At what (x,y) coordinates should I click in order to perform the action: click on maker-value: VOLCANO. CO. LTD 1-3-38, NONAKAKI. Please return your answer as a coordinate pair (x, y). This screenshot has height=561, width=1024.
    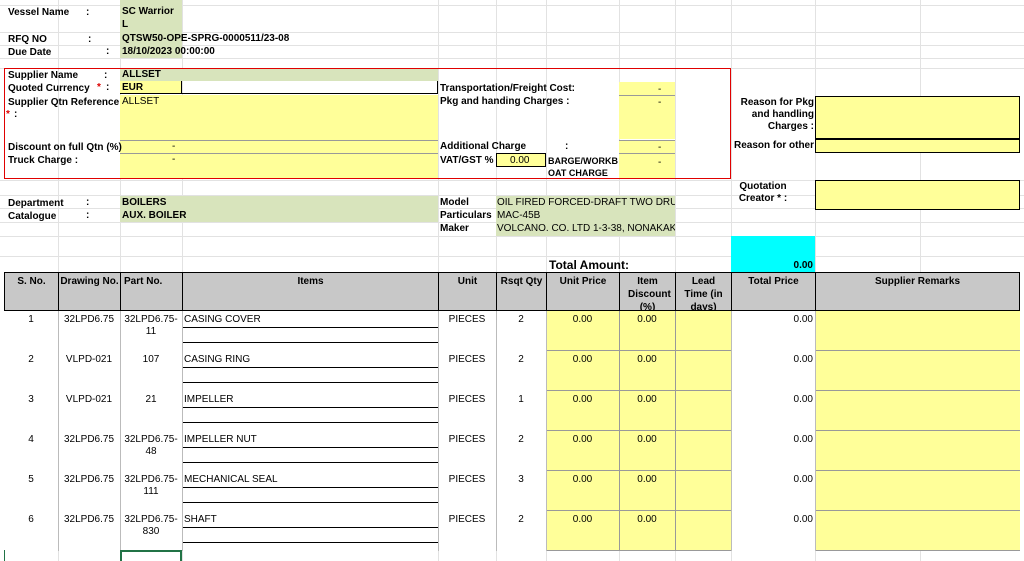
    Looking at the image, I should click on (586, 229).